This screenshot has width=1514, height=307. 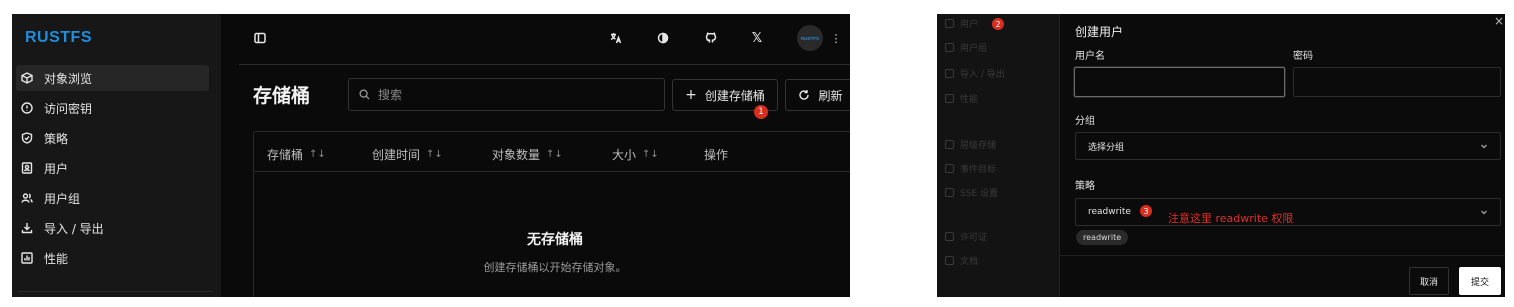 What do you see at coordinates (1179, 82) in the screenshot?
I see `username-input` at bounding box center [1179, 82].